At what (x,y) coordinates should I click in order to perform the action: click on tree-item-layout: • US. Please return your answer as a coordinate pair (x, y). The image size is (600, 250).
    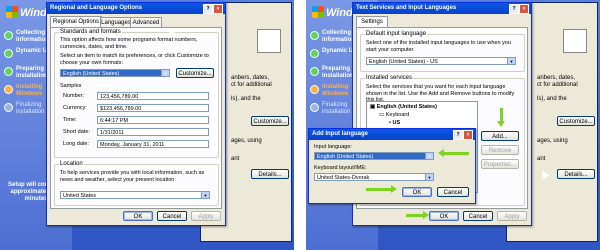
    Looking at the image, I should click on (394, 123).